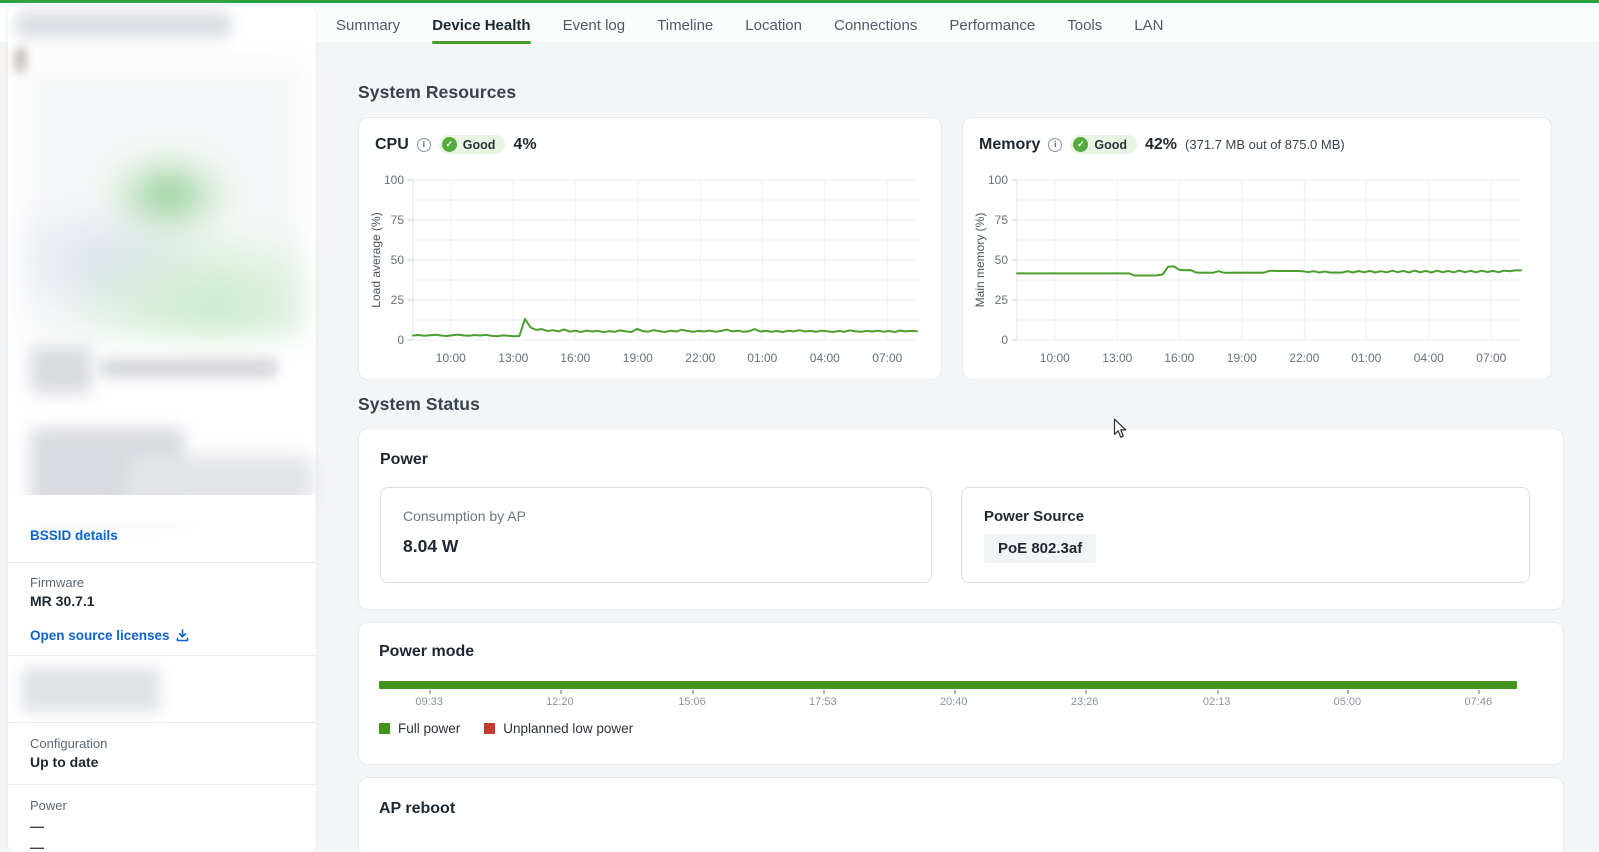  What do you see at coordinates (875, 25) in the screenshot?
I see `tab-connections: Connections` at bounding box center [875, 25].